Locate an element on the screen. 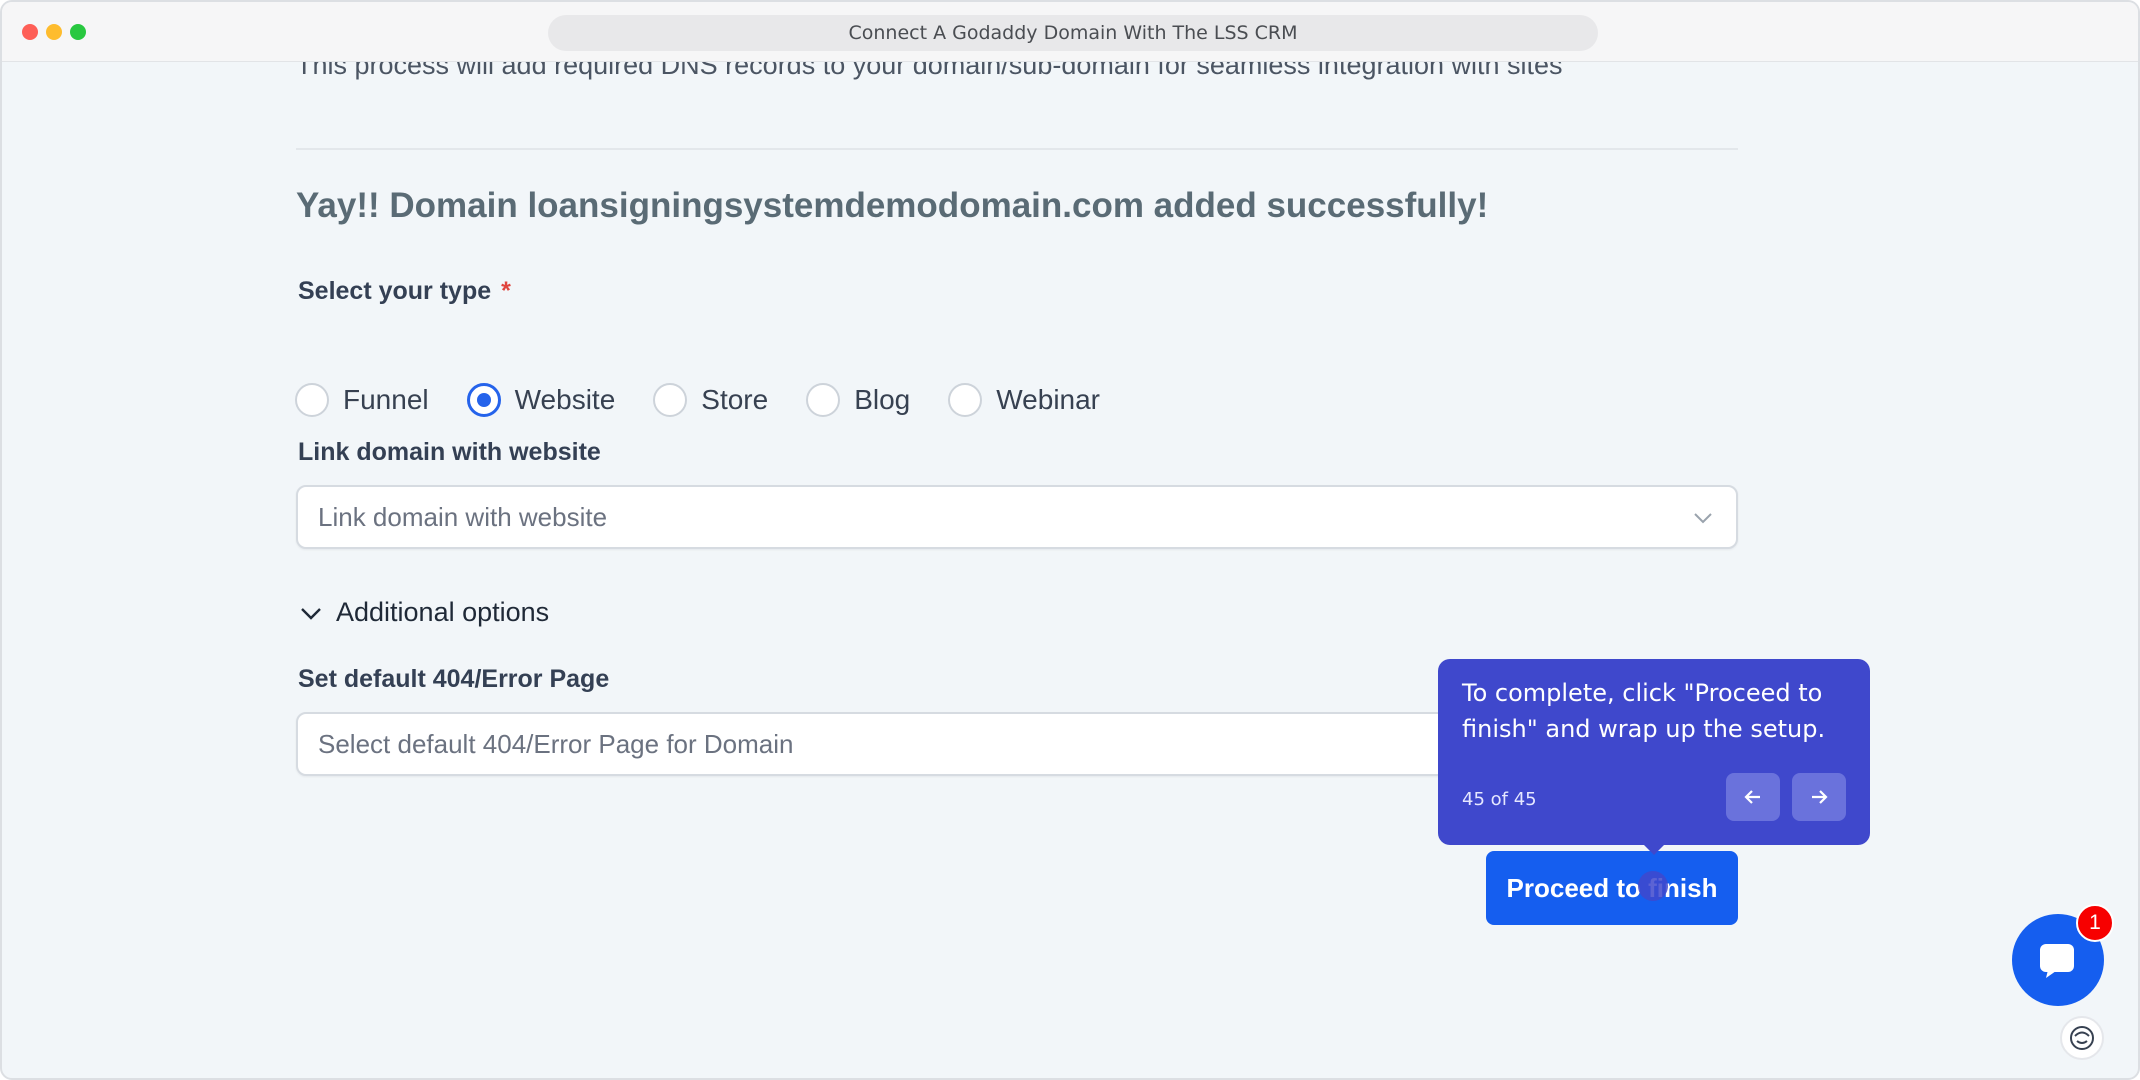 The image size is (2140, 1080). tooltip-next-button is located at coordinates (1819, 797).